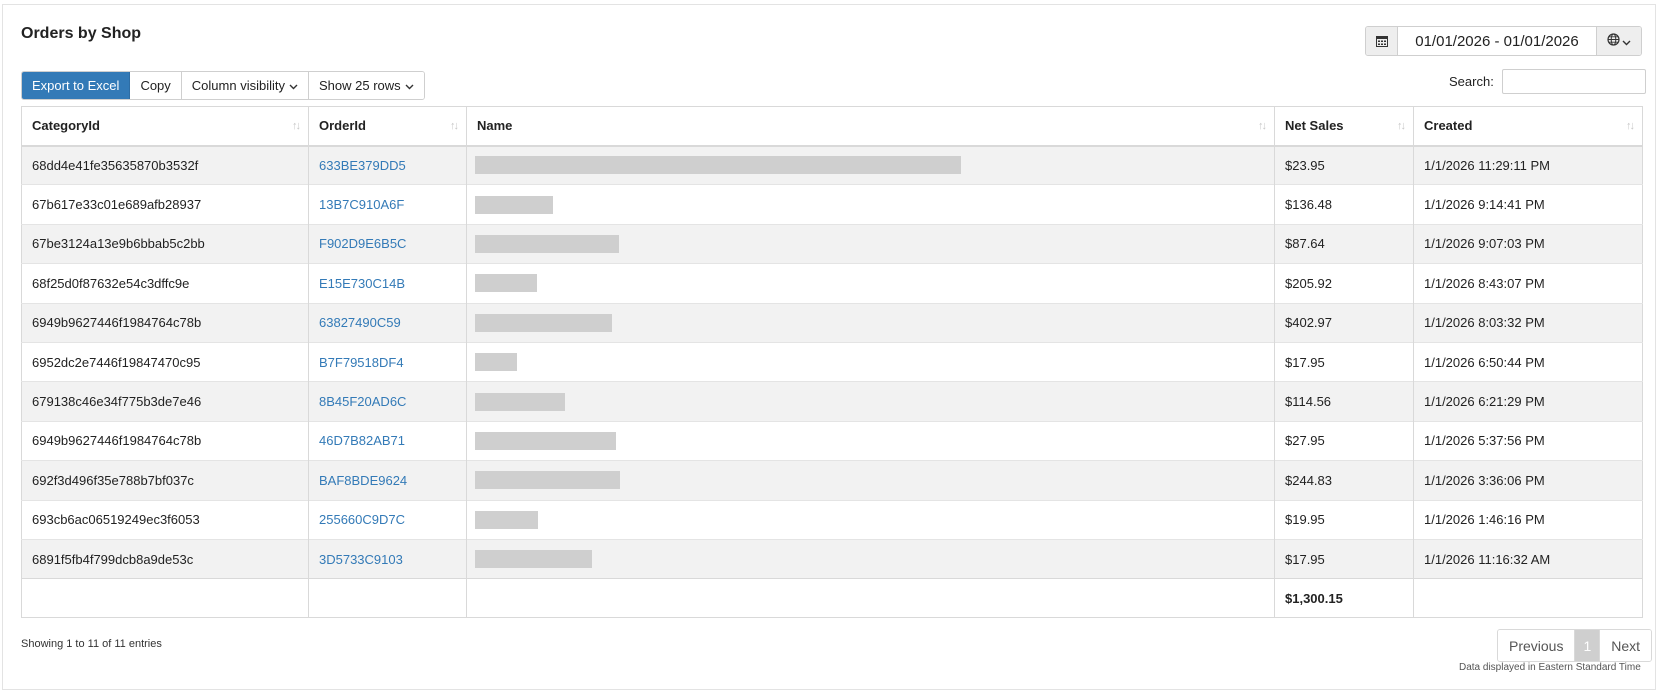  What do you see at coordinates (1344, 164) in the screenshot?
I see `net-sales-cell: $23.95` at bounding box center [1344, 164].